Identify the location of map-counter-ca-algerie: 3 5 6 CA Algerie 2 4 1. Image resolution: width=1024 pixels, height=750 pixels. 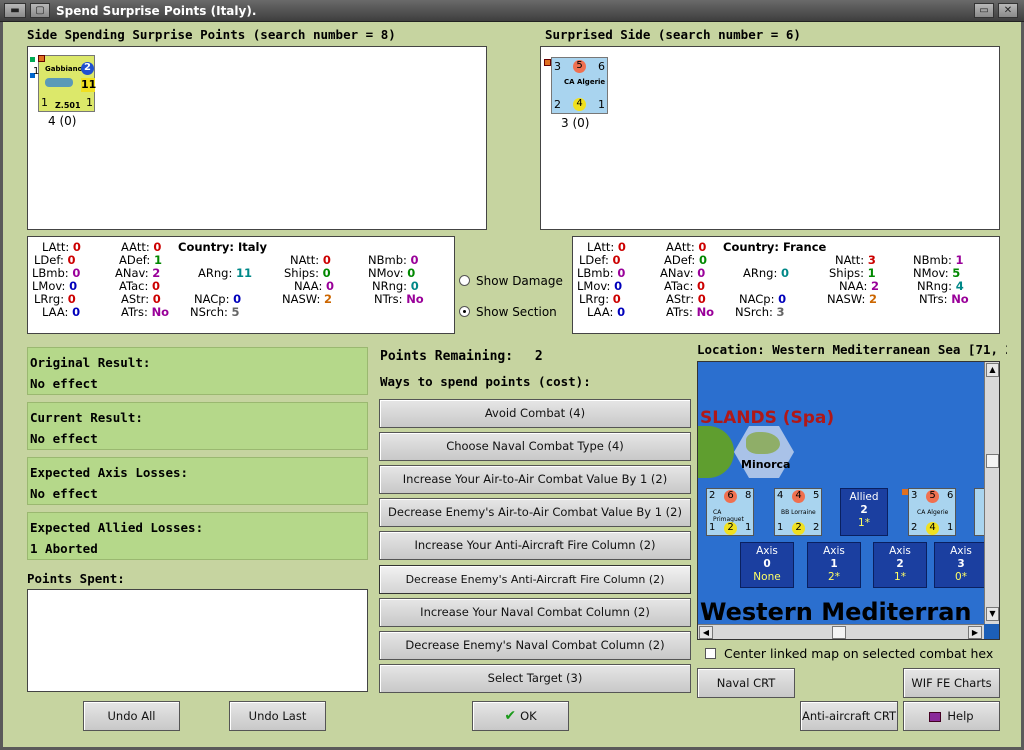
(929, 512).